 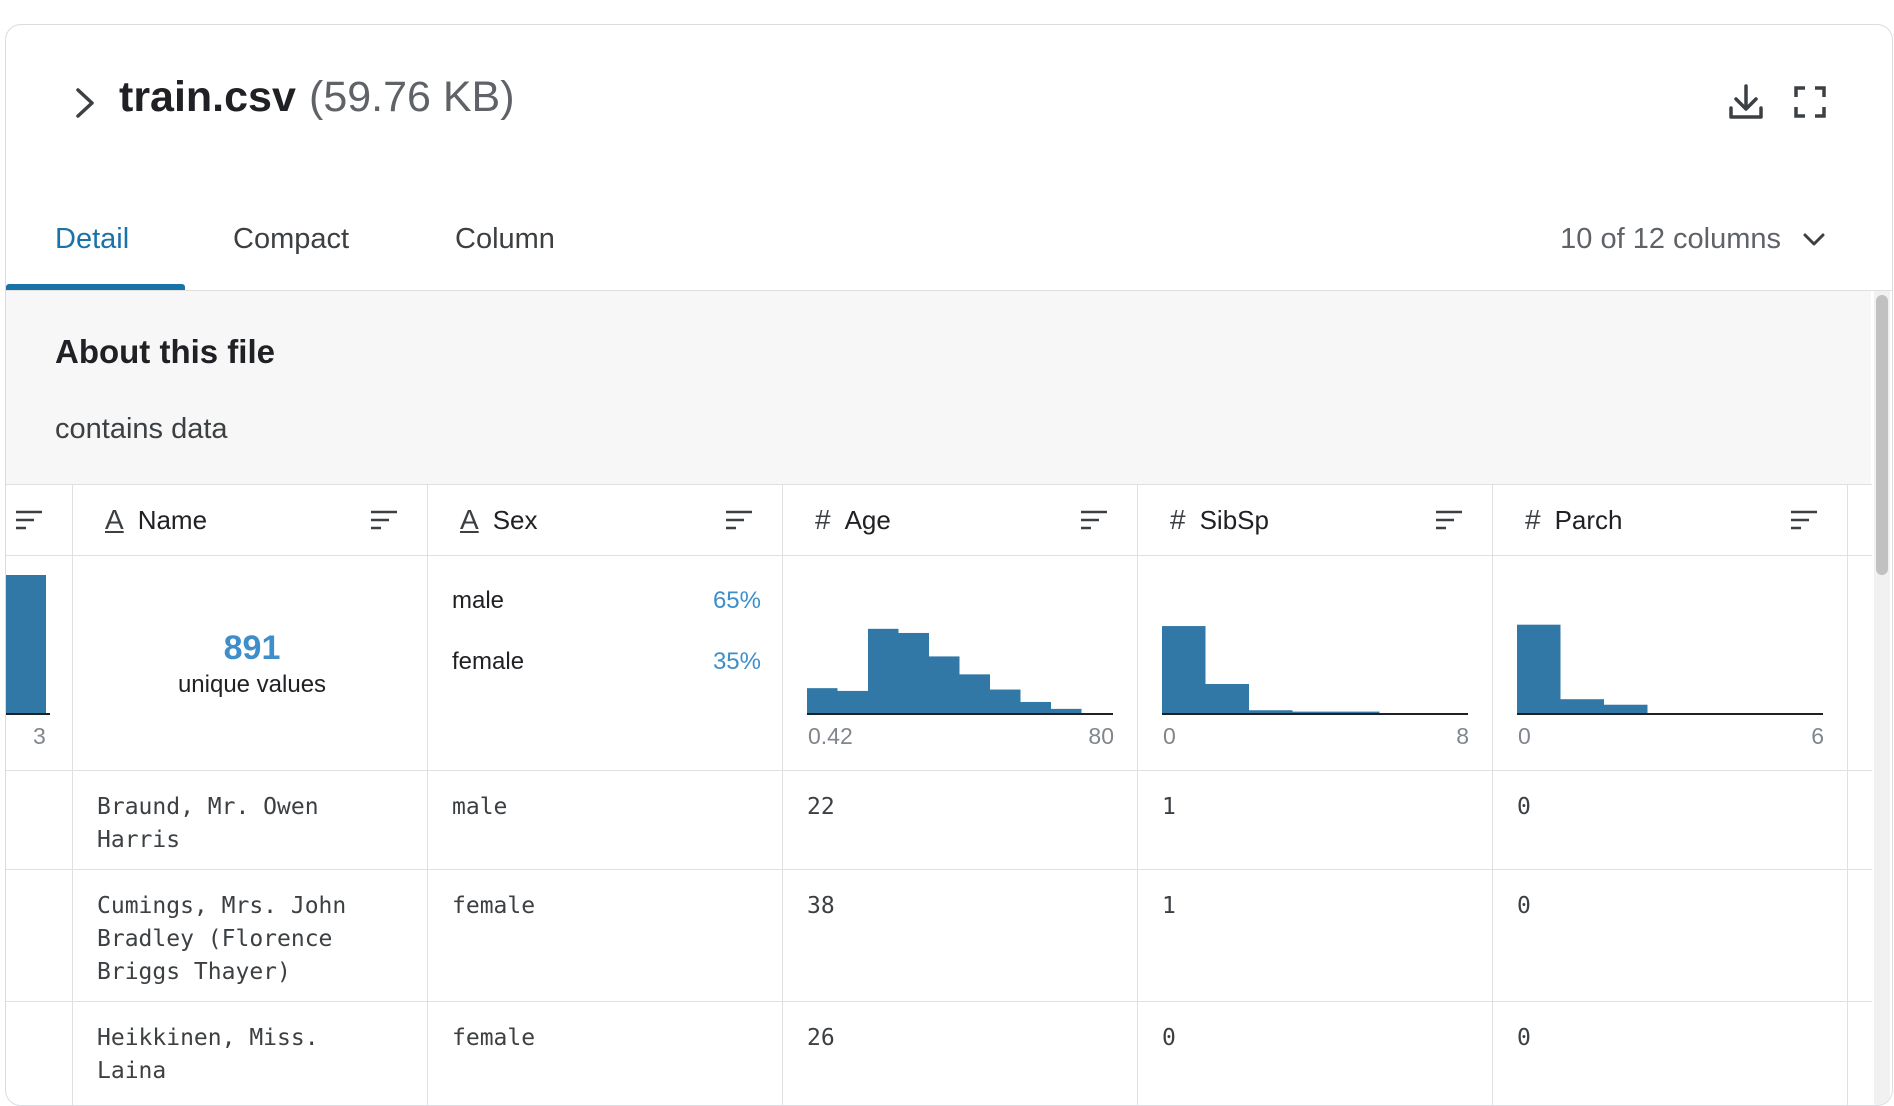 I want to click on tab-column: Column, so click(x=505, y=239).